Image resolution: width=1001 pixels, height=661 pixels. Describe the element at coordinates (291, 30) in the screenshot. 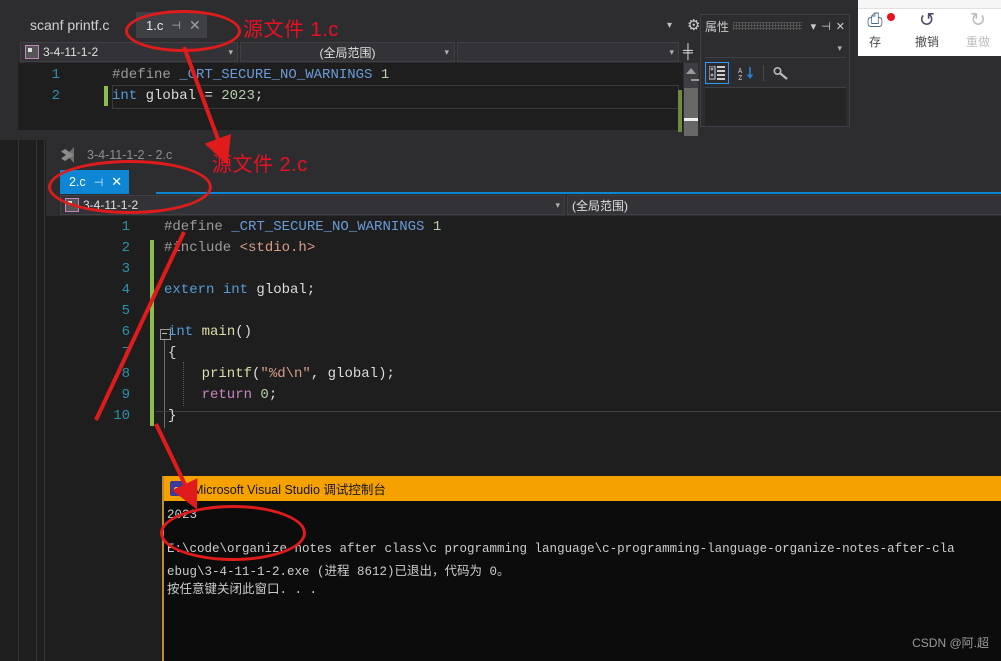

I see `annotation-label-1: 源文件 1.c` at that location.